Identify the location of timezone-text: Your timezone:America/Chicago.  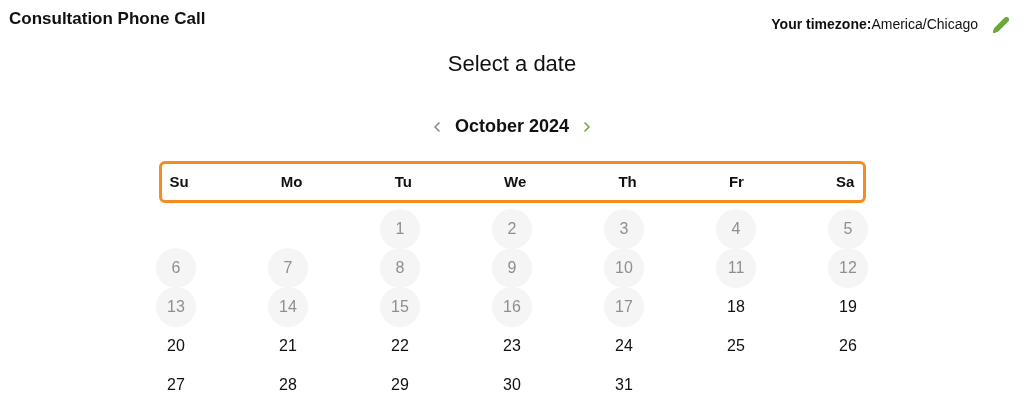
(874, 24).